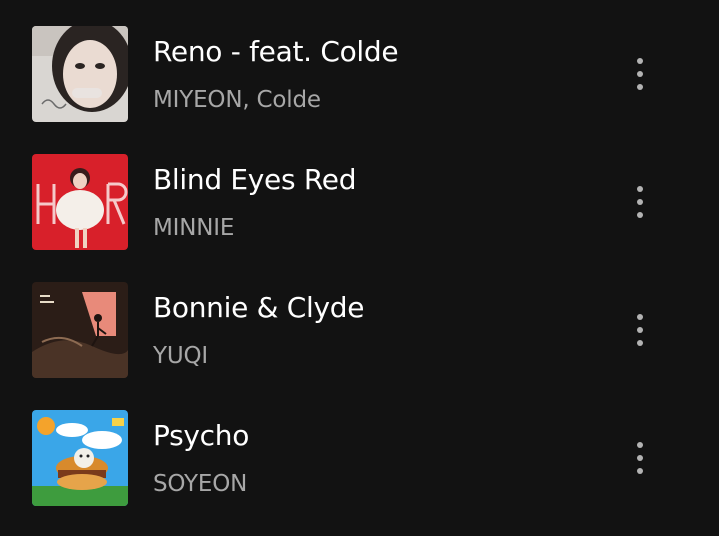 Image resolution: width=719 pixels, height=536 pixels. Describe the element at coordinates (254, 180) in the screenshot. I see `track-title: Blind Eyes Red` at that location.